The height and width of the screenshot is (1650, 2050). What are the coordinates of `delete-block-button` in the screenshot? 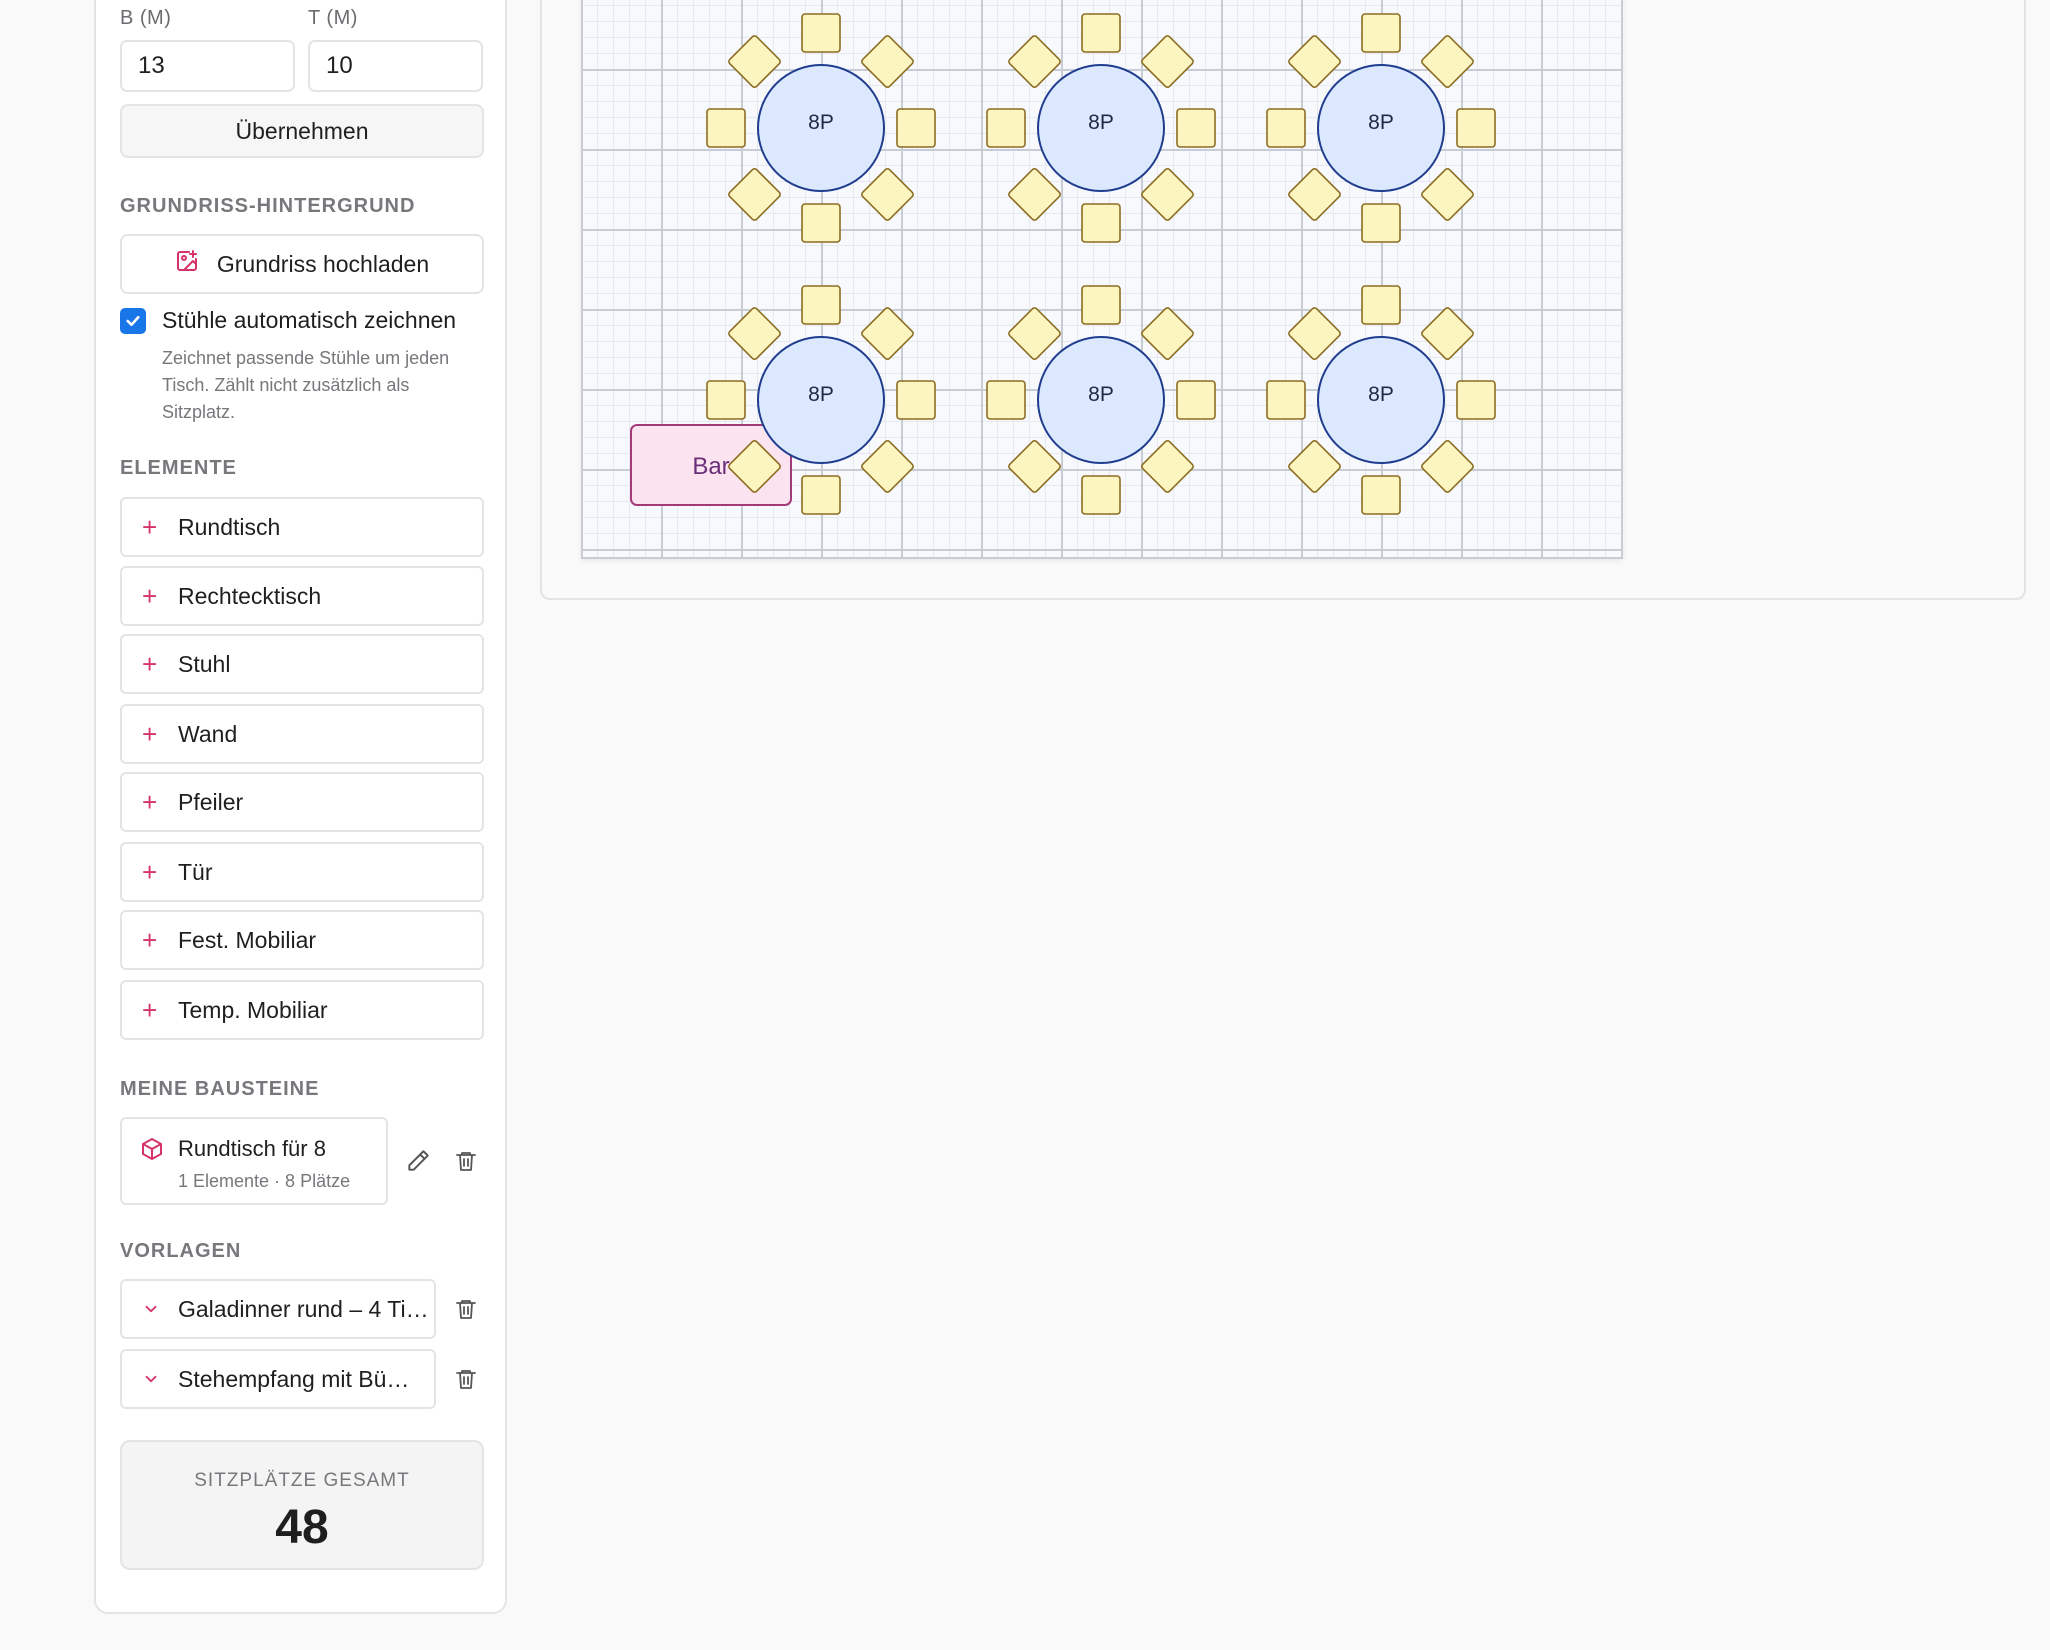 It's located at (466, 1161).